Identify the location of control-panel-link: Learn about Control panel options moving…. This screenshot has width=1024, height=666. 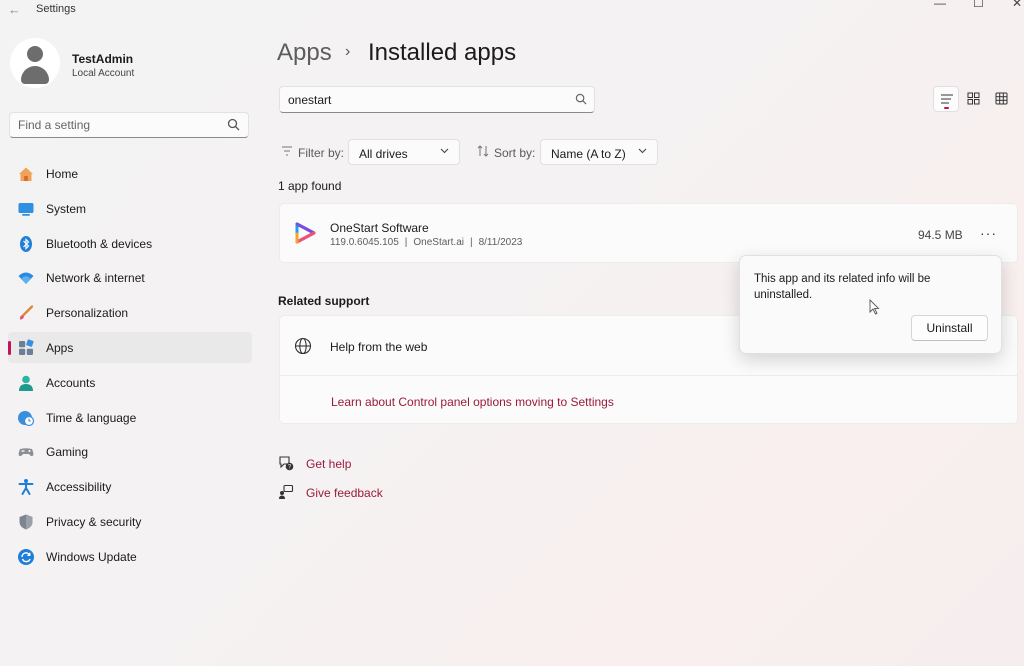
(472, 402).